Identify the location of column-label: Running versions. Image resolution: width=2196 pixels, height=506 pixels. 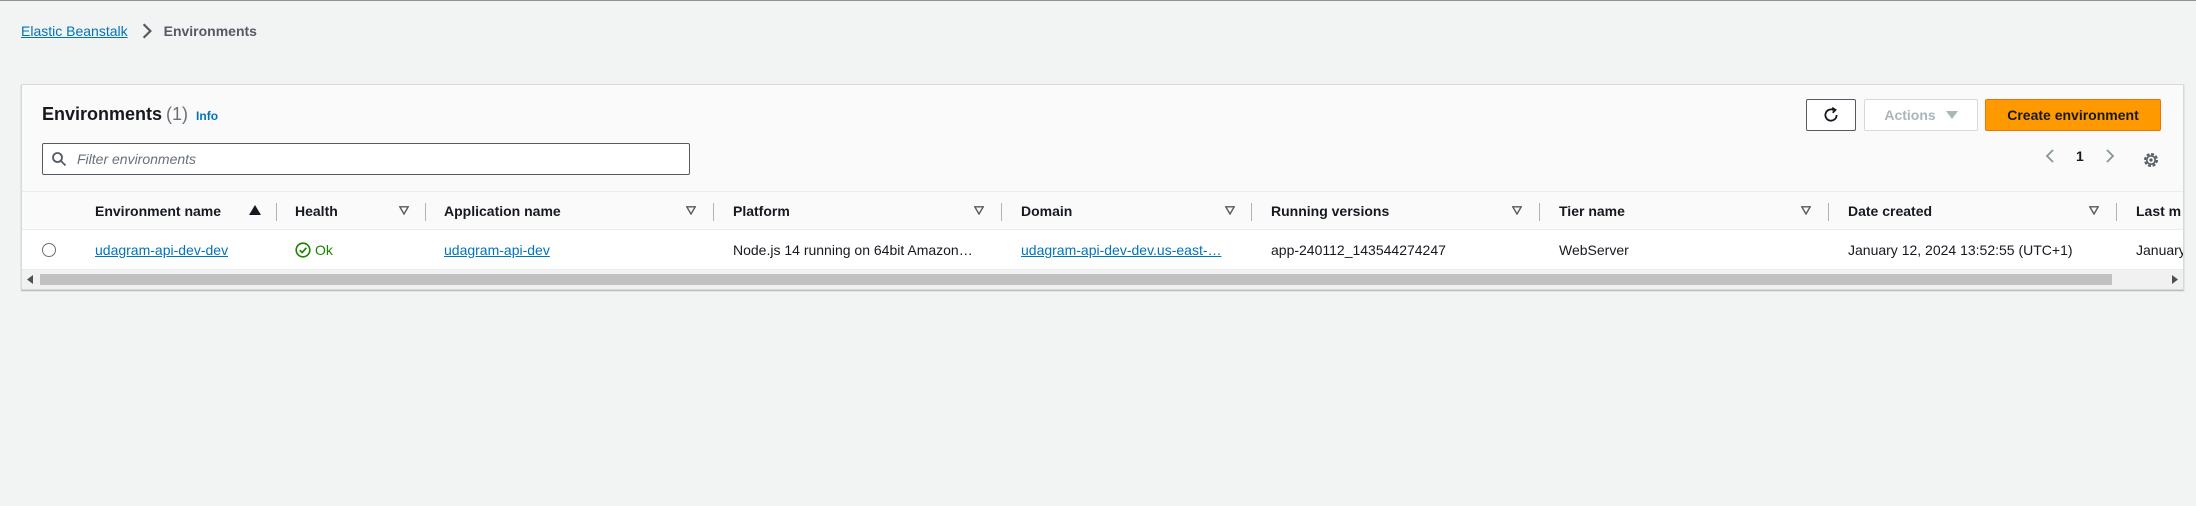
(1330, 210).